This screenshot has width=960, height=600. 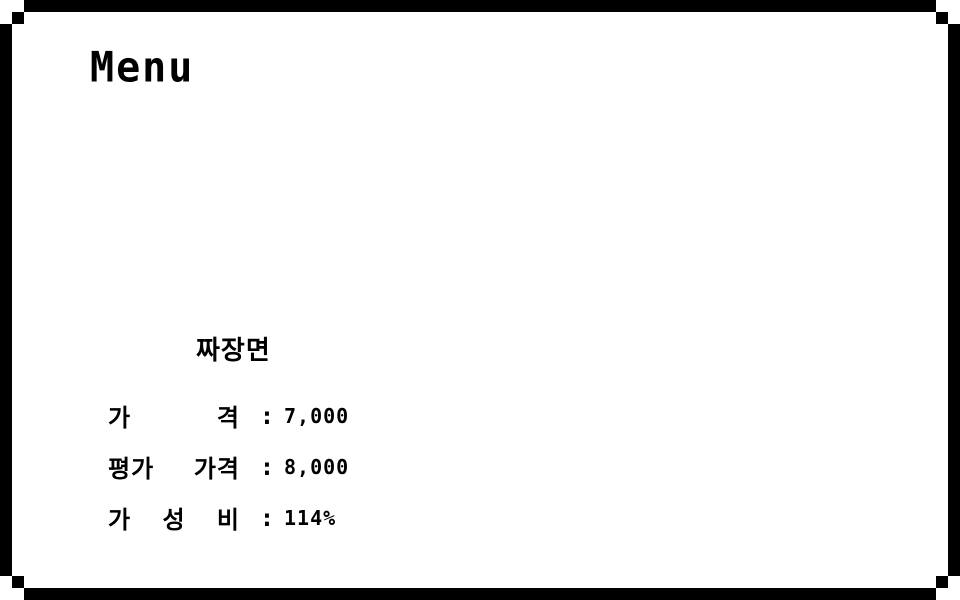 What do you see at coordinates (174, 466) in the screenshot?
I see `stat-label-appraised-price: 평가 가격` at bounding box center [174, 466].